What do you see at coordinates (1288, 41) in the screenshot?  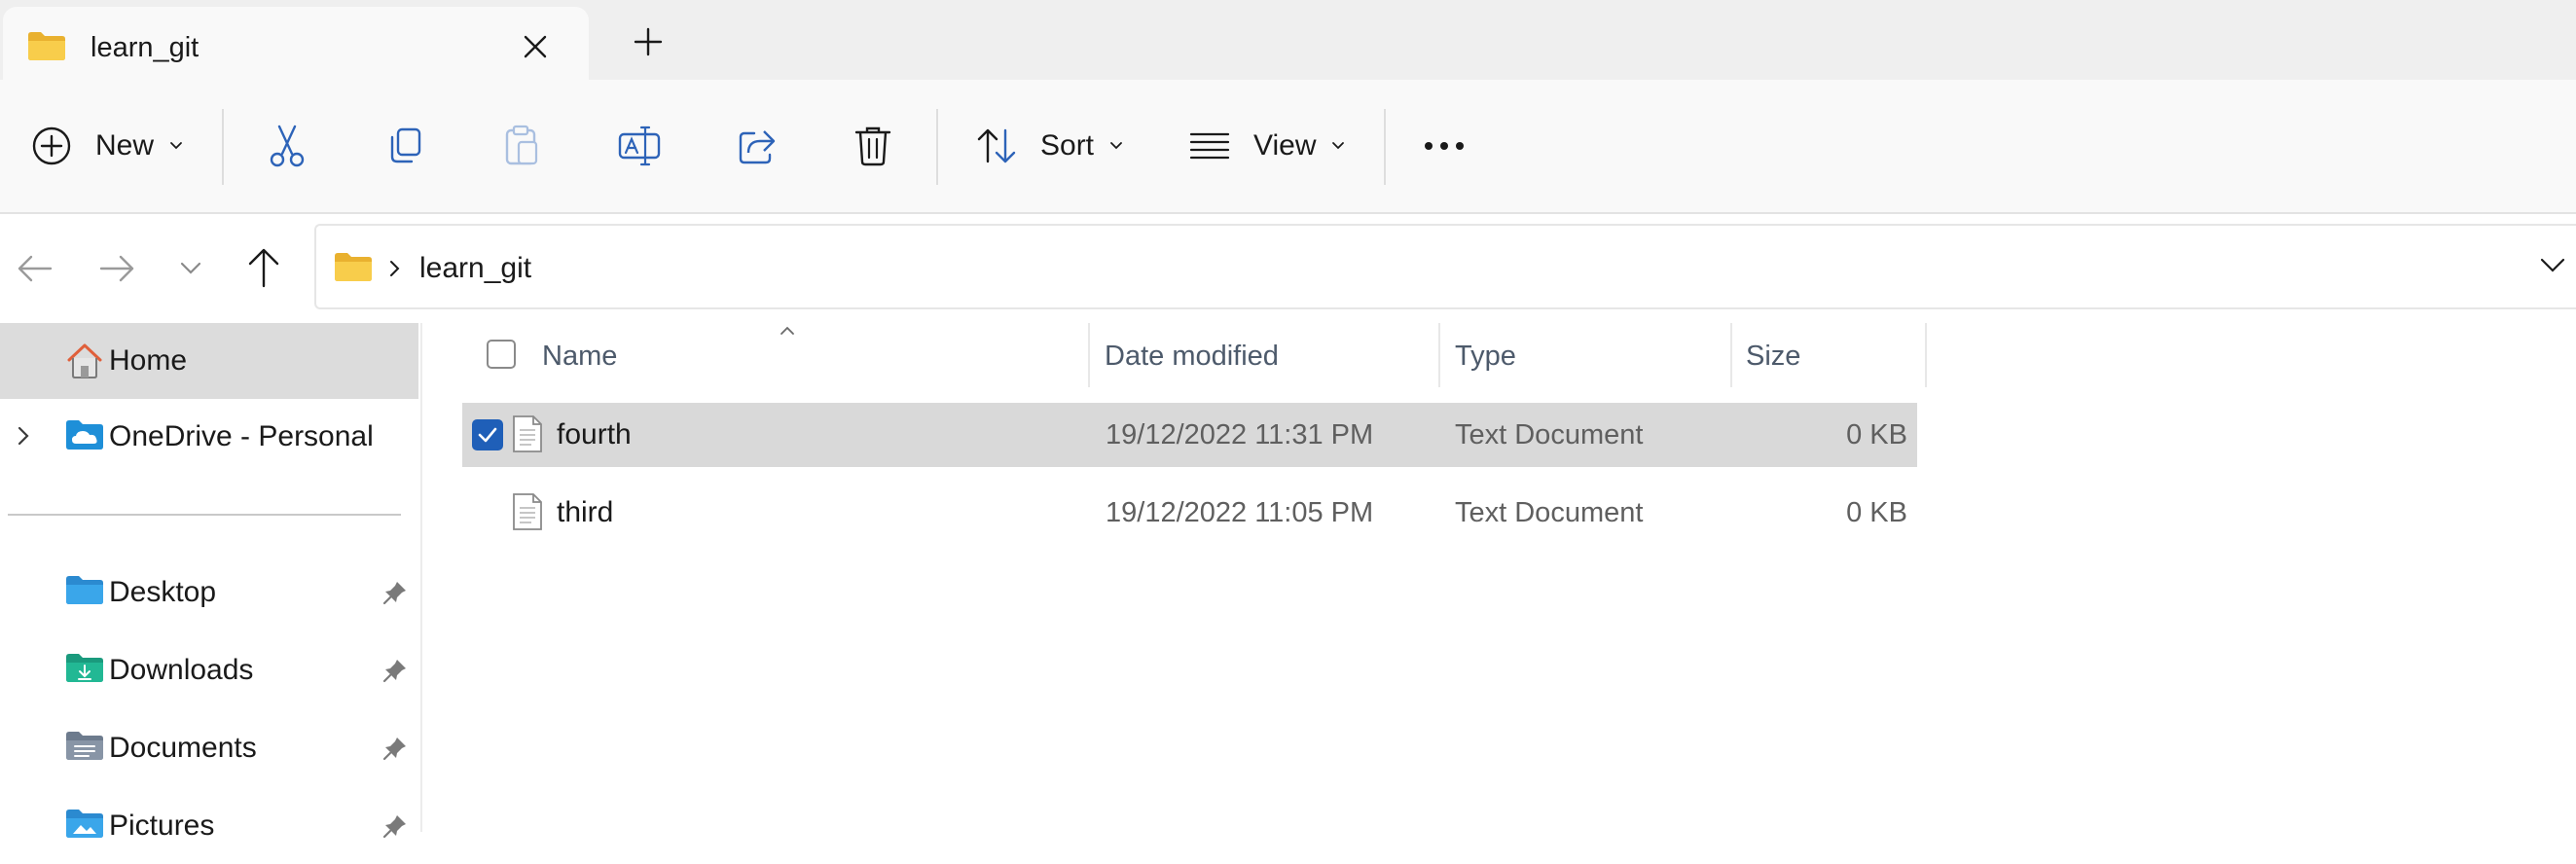 I see `tab-strip: learn_git` at bounding box center [1288, 41].